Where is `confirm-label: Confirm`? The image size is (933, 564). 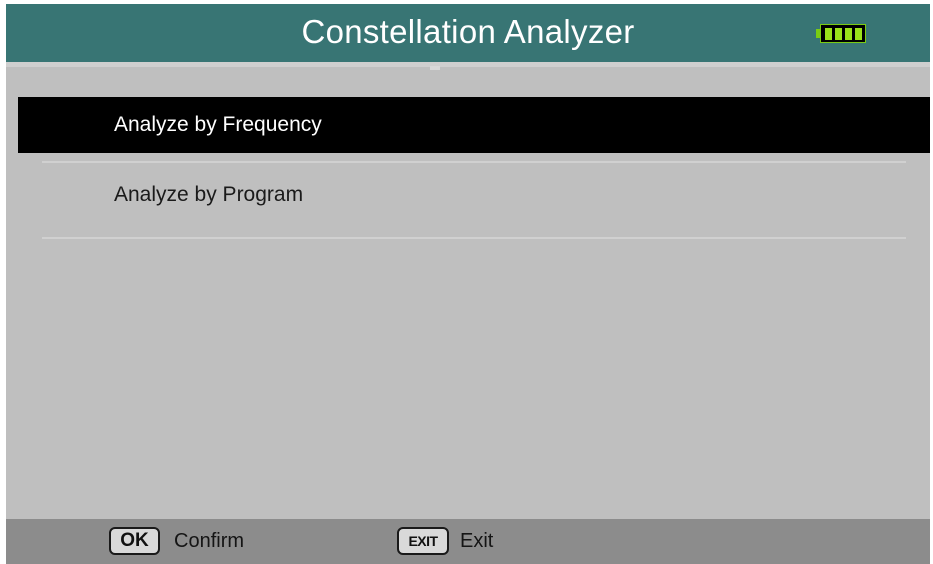
confirm-label: Confirm is located at coordinates (209, 541).